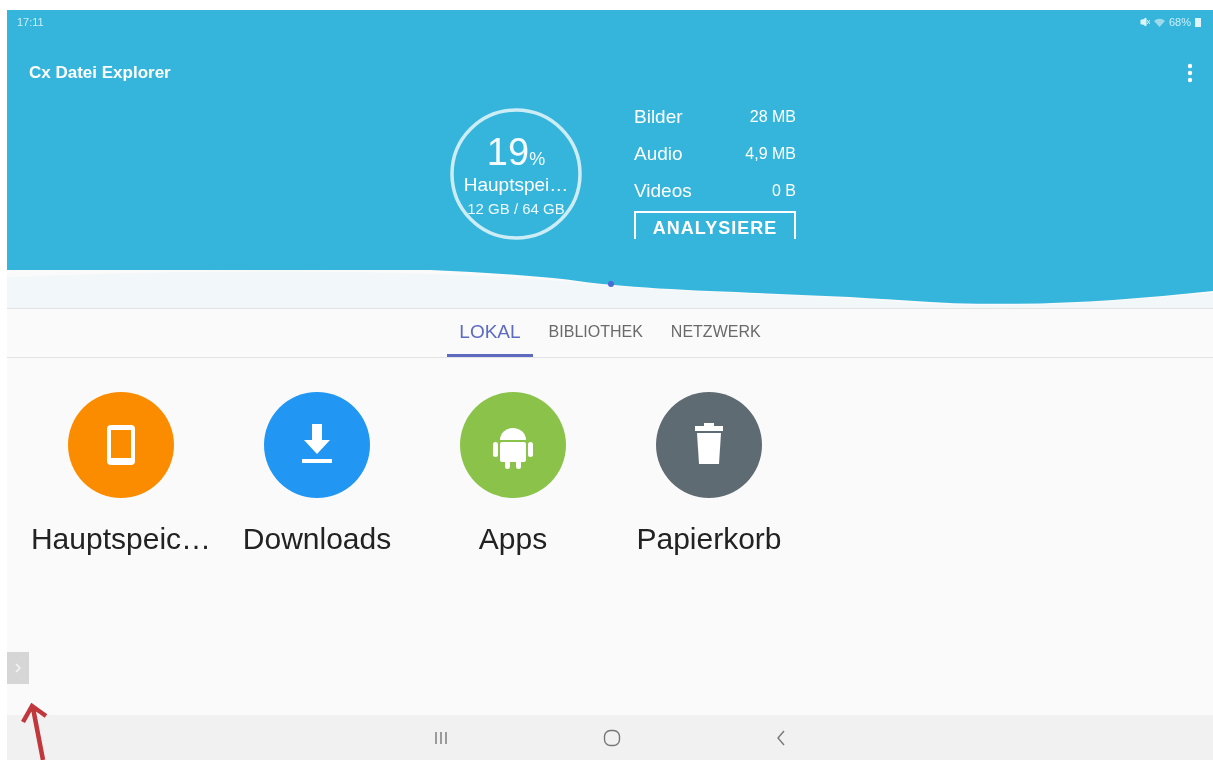 This screenshot has height=760, width=1213. Describe the element at coordinates (781, 737) in the screenshot. I see `back-icon` at that location.